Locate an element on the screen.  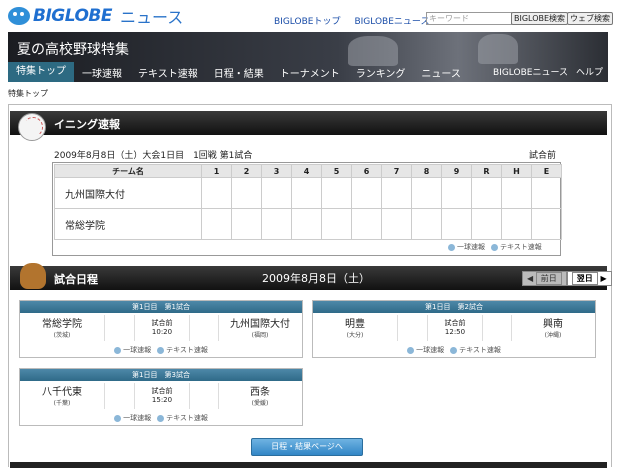
tab-ikkyu: 一球速報 is located at coordinates (102, 72).